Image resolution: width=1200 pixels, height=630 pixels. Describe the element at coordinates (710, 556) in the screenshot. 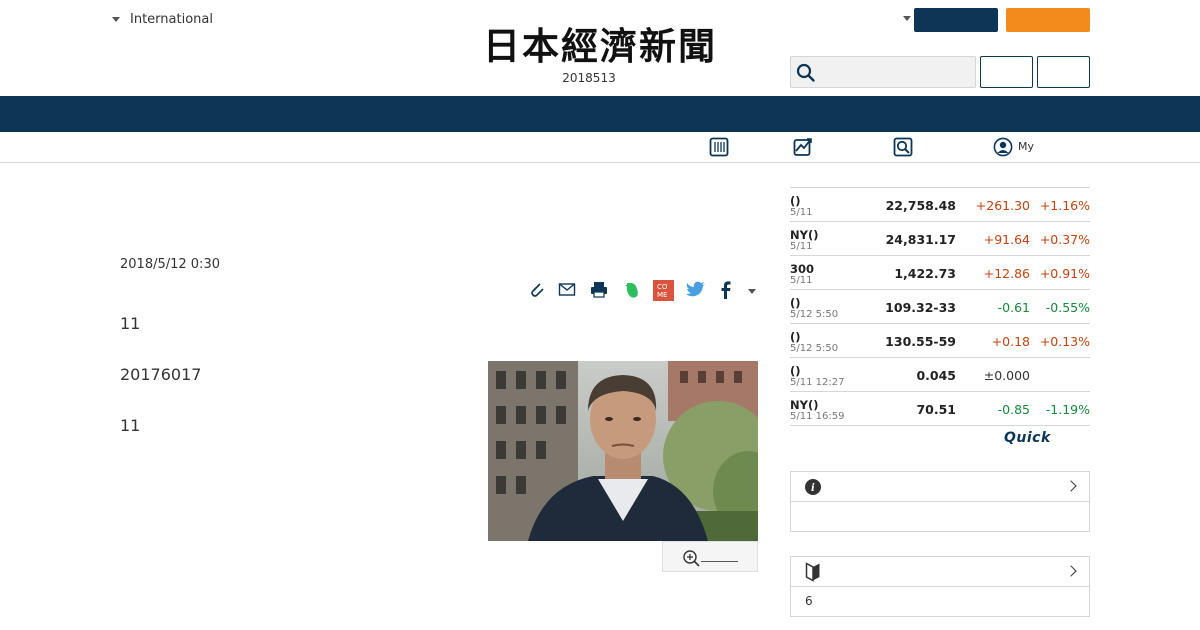

I see `photo-zoom-button` at that location.